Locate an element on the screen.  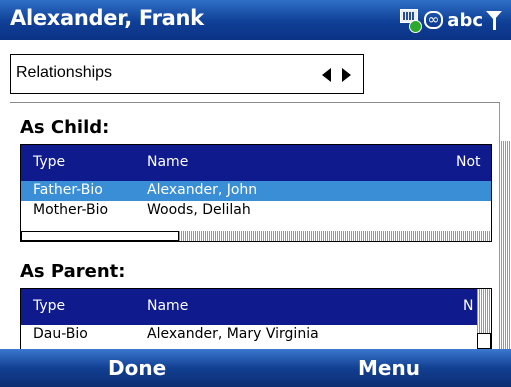
row-name: Alexander, Mary Virginia is located at coordinates (233, 334).